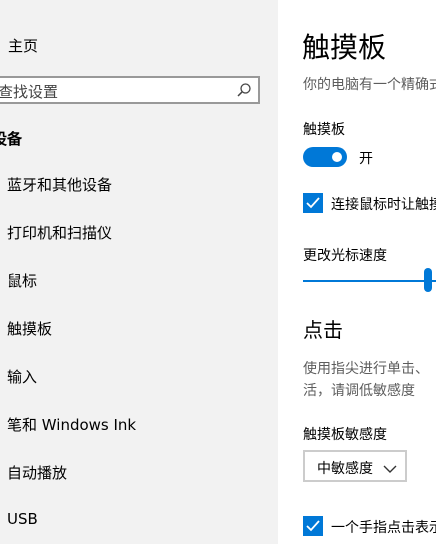 Image resolution: width=436 pixels, height=544 pixels. I want to click on sidebar-item-pen: 笔和 Windows Ink, so click(139, 424).